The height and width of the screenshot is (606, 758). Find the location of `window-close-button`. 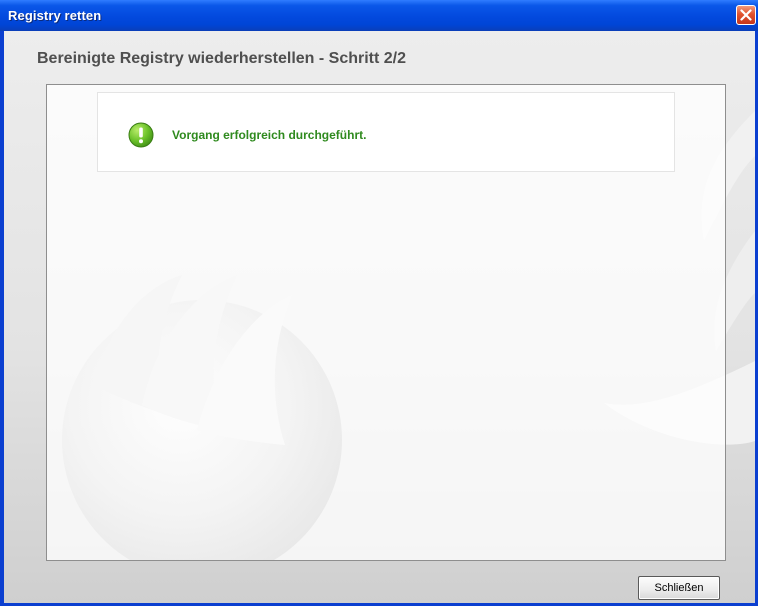

window-close-button is located at coordinates (746, 15).